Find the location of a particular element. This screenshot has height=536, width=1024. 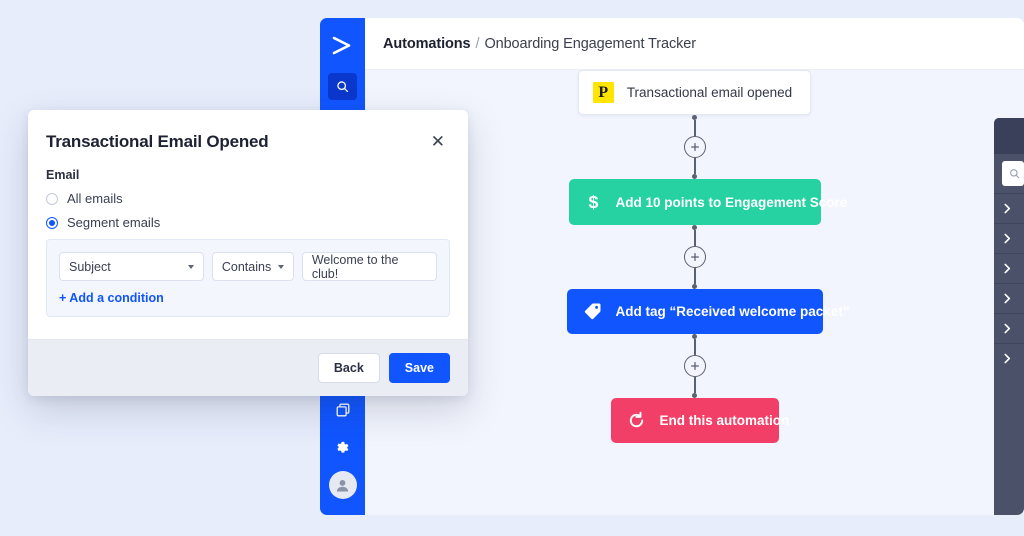

close-icon: ✕ is located at coordinates (438, 141).